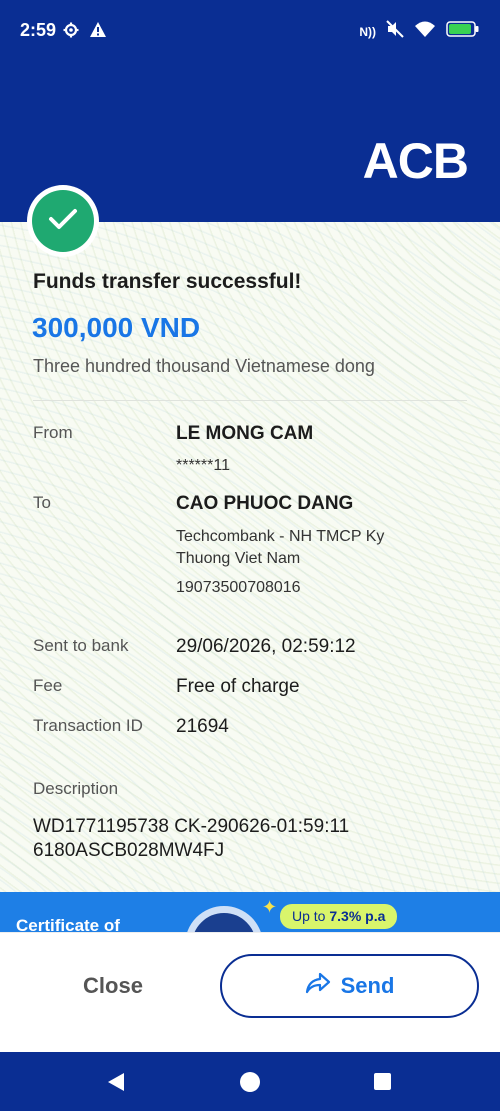 The width and height of the screenshot is (500, 1111). What do you see at coordinates (395, 31) in the screenshot?
I see `mute-icon` at bounding box center [395, 31].